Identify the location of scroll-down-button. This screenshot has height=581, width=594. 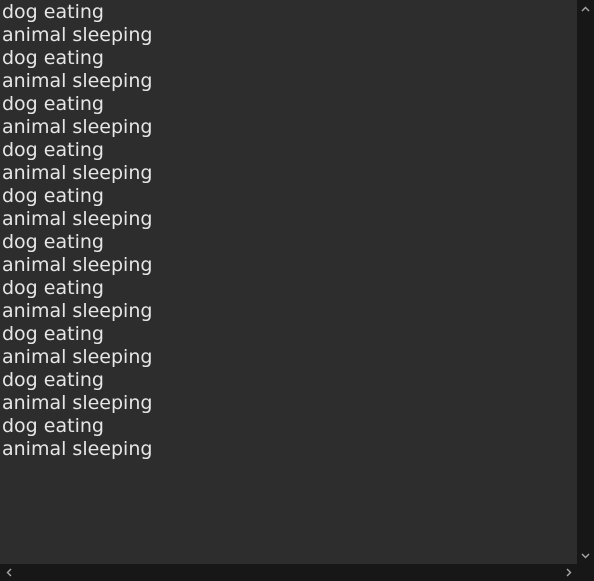
(585, 555).